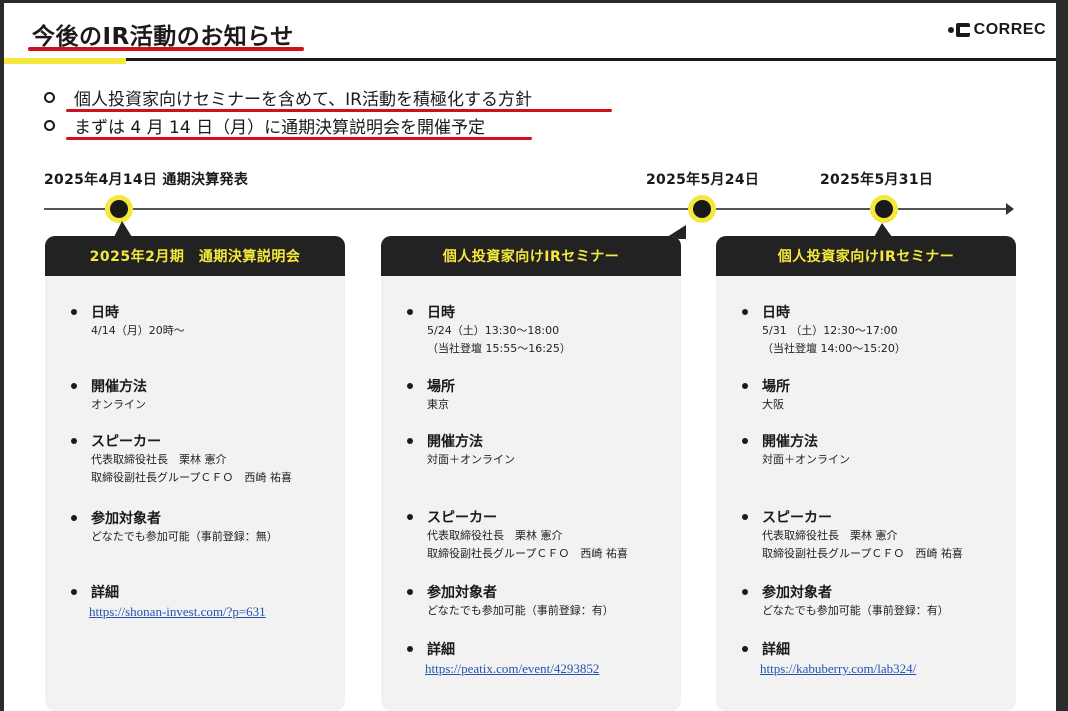 This screenshot has width=1068, height=711. Describe the element at coordinates (838, 669) in the screenshot. I see `details-link: https://kabuberry.com/lab324/` at that location.